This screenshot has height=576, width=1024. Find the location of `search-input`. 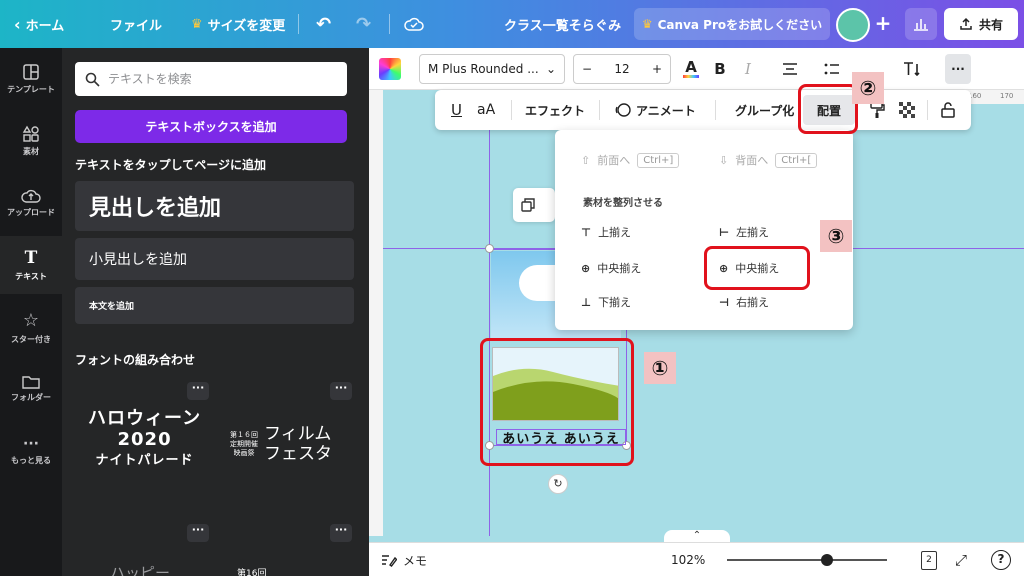

search-input is located at coordinates (218, 79).